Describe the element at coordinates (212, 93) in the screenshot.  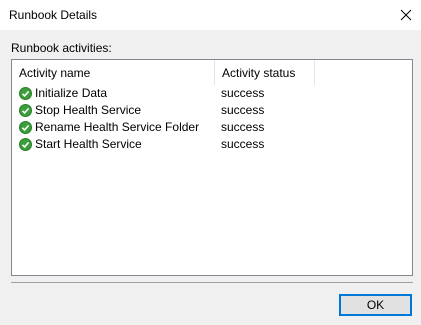
I see `table-row: Initialize Data success` at that location.